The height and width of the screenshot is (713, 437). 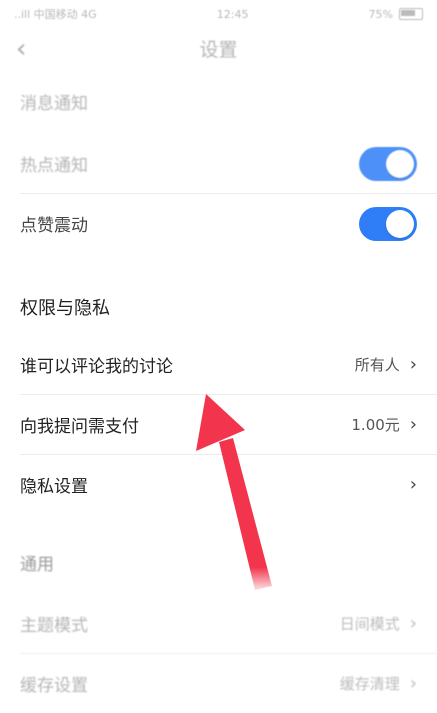 I want to click on theme-mode-value: 日间模式, so click(x=369, y=624).